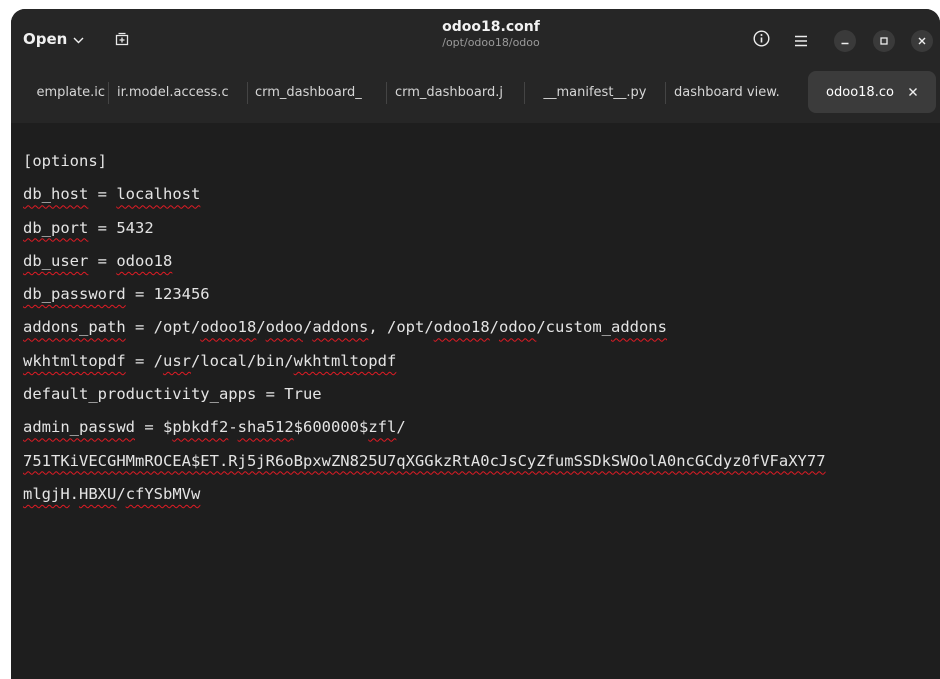 This screenshot has width=940, height=679. What do you see at coordinates (78, 40) in the screenshot?
I see `chevron-down-icon` at bounding box center [78, 40].